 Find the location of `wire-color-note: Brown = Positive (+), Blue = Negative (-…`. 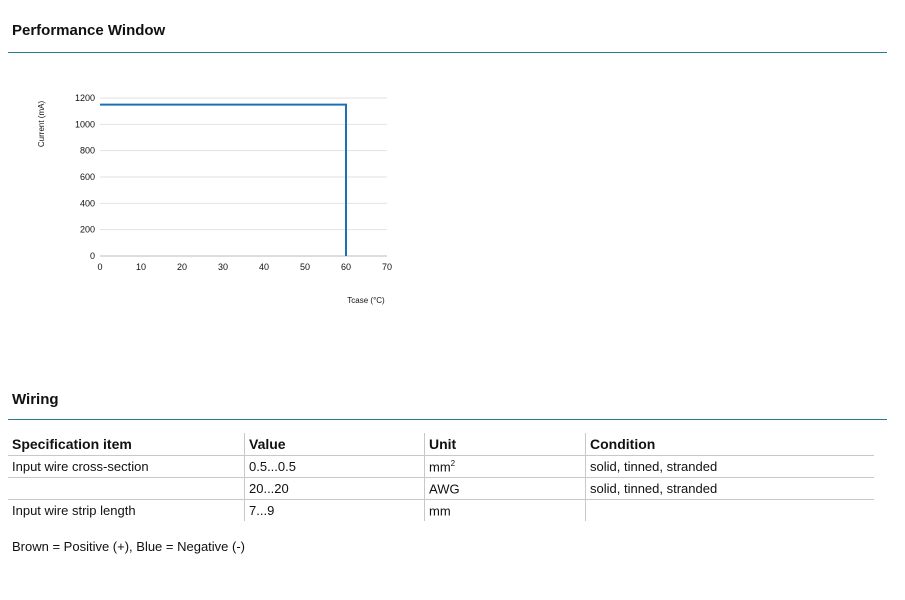

wire-color-note: Brown = Positive (+), Blue = Negative (-… is located at coordinates (129, 546).